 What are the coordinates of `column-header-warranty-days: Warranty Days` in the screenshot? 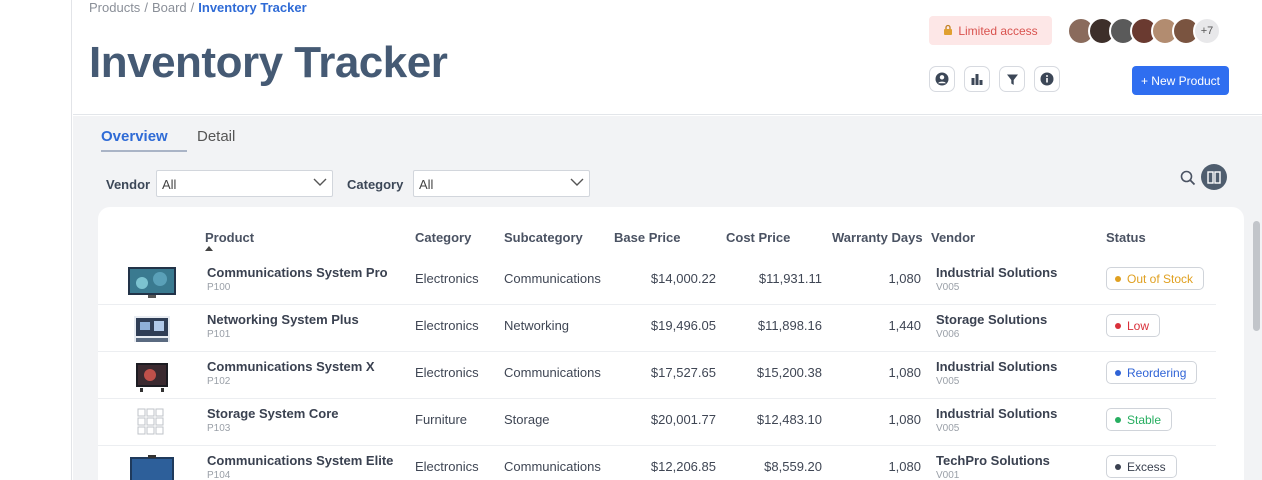 It's located at (877, 237).